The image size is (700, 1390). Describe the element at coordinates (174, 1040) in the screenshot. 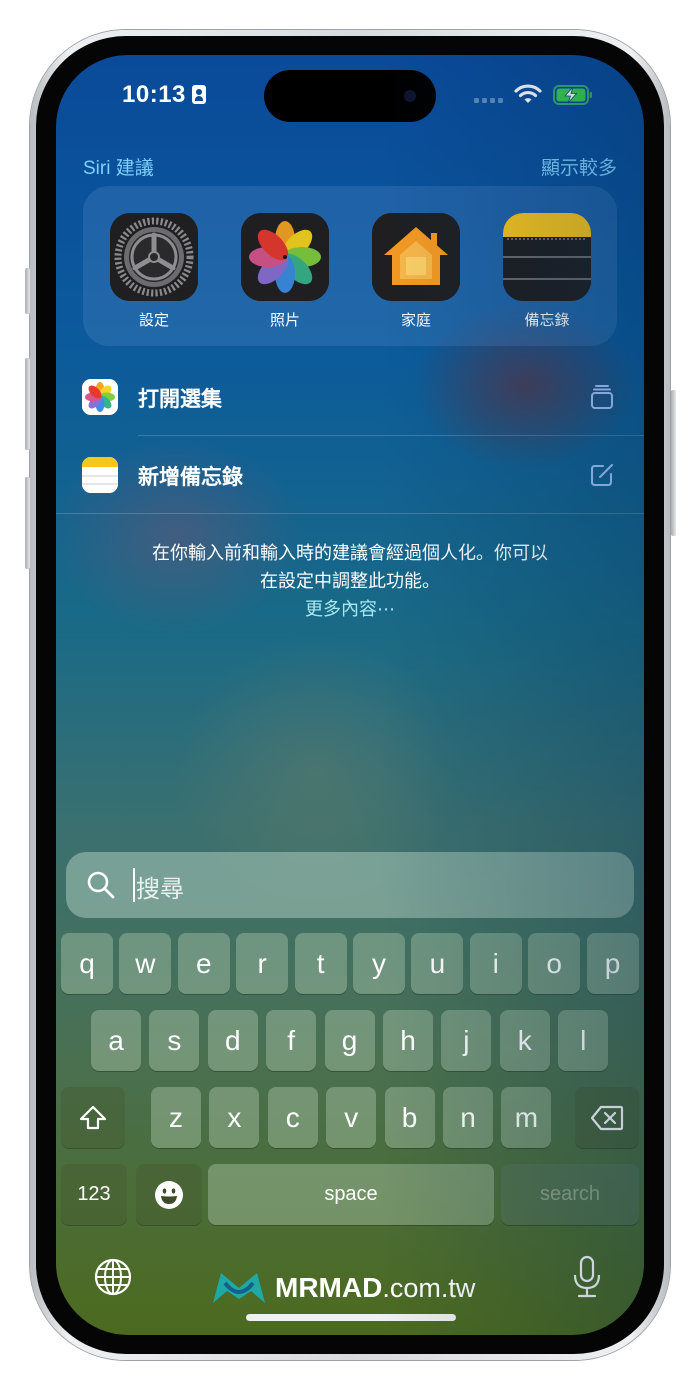

I see `key-s: s` at that location.